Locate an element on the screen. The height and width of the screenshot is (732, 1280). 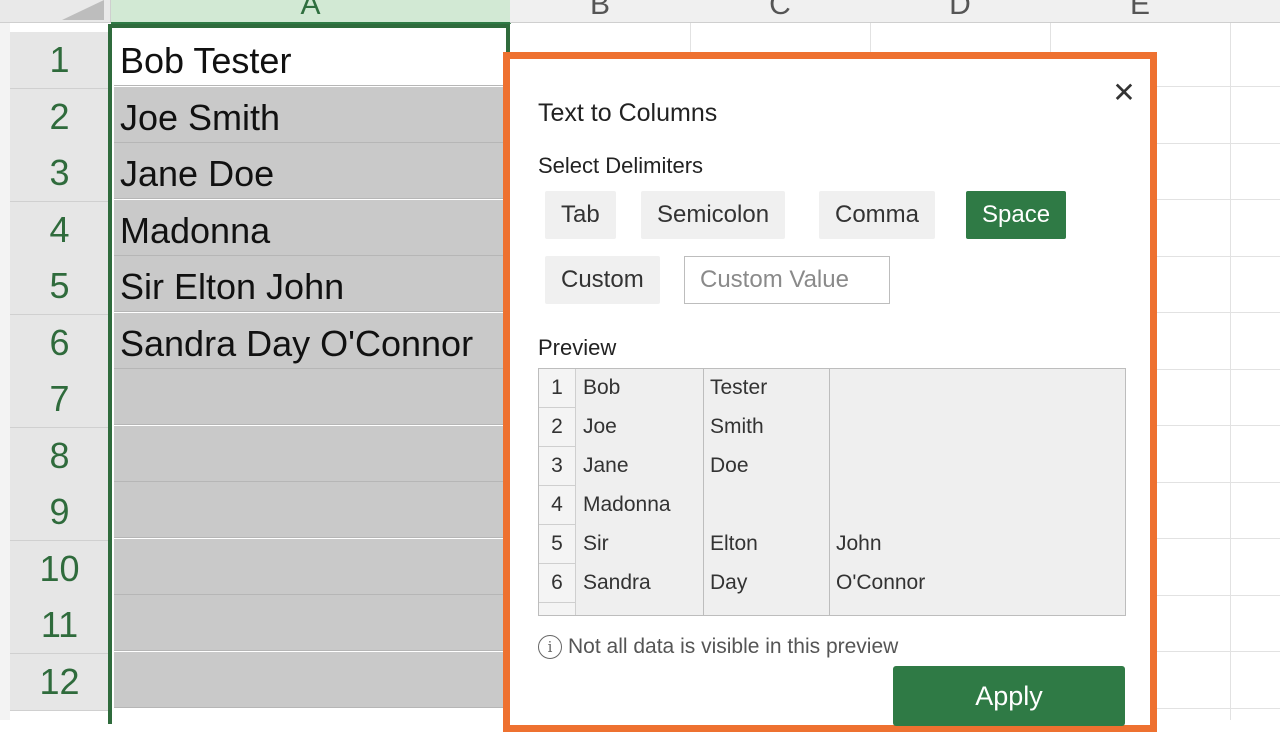
preview-row-header: 3 is located at coordinates (557, 466).